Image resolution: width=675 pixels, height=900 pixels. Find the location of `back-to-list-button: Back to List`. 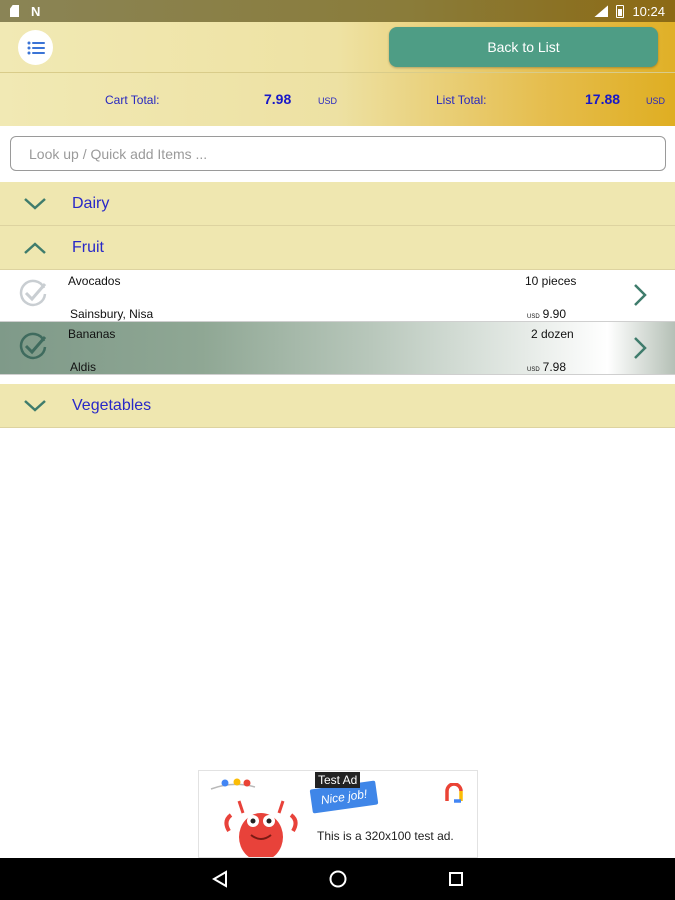

back-to-list-button: Back to List is located at coordinates (523, 47).